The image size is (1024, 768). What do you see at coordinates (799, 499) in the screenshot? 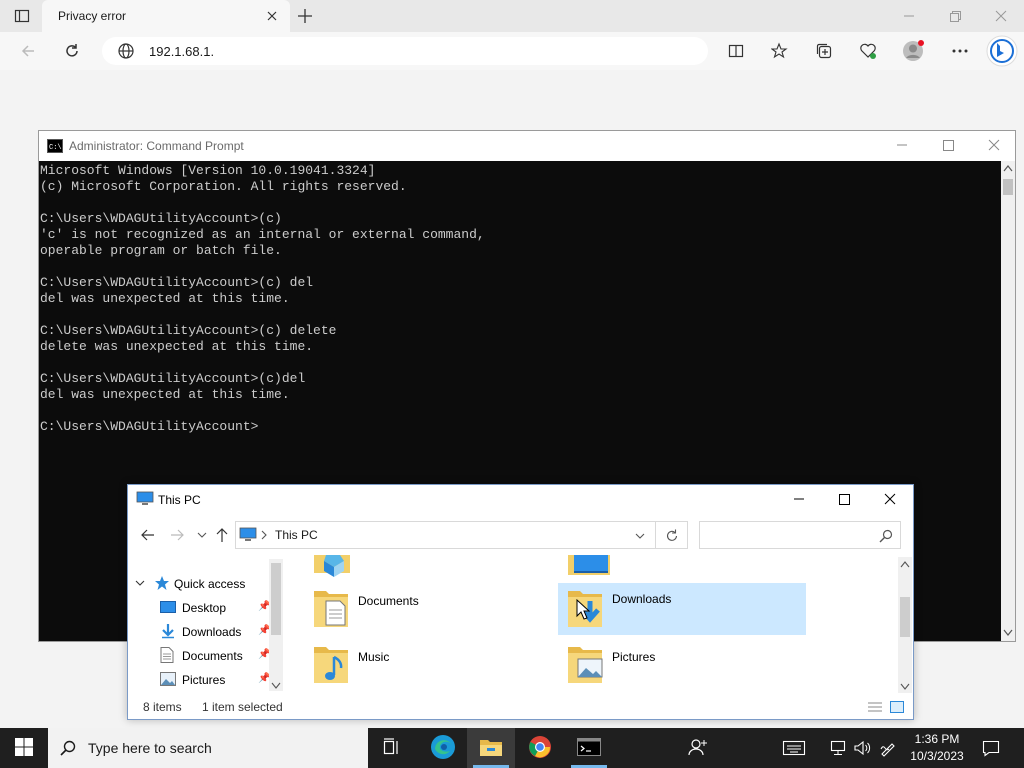
I see `explorer-minimize-icon` at bounding box center [799, 499].